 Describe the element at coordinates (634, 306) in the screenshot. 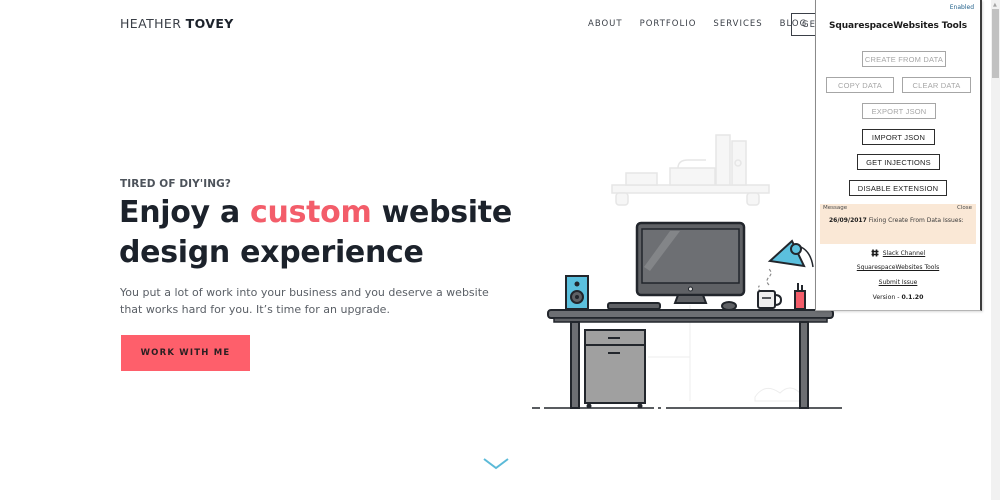

I see `keyboard-illustration` at that location.